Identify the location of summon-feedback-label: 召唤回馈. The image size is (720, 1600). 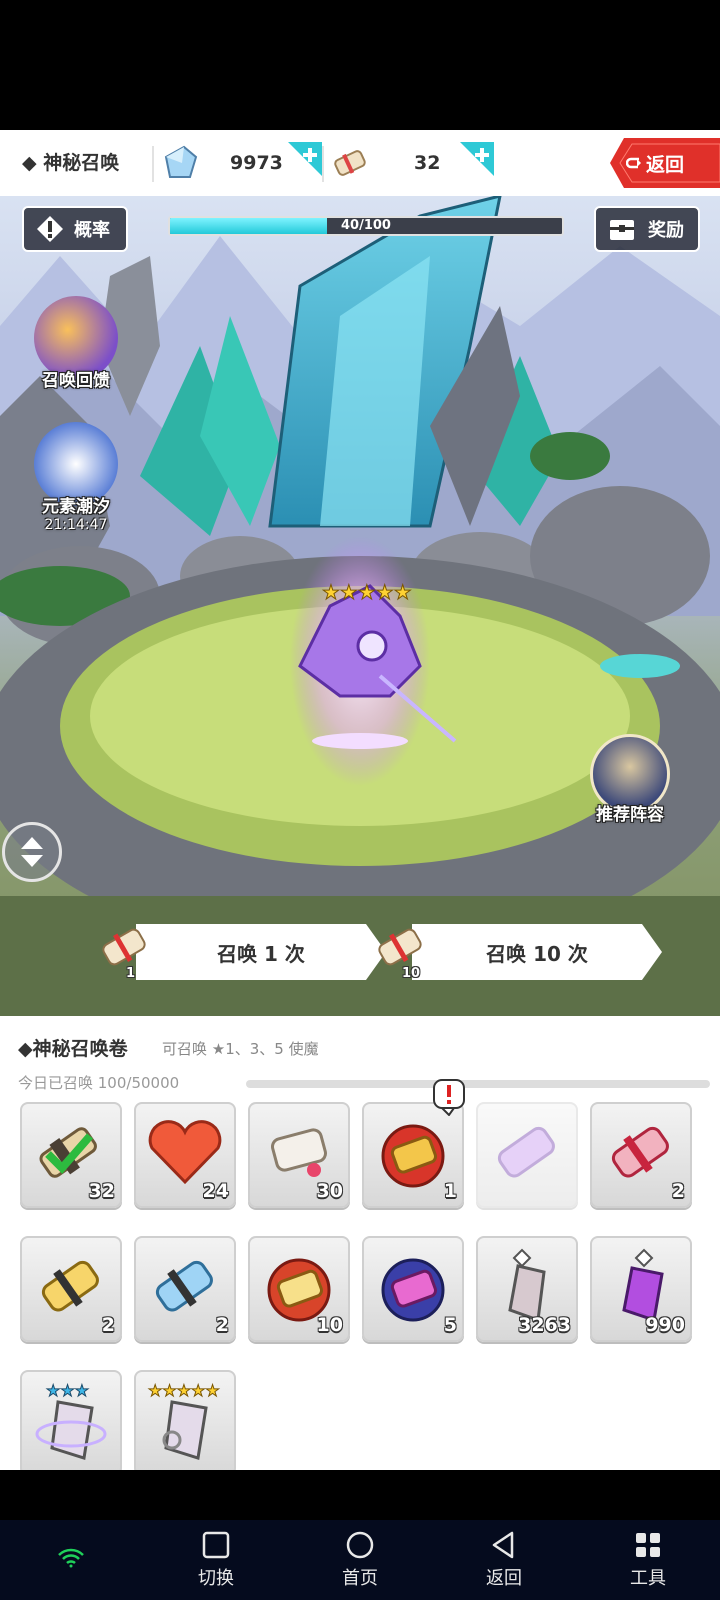
(76, 381).